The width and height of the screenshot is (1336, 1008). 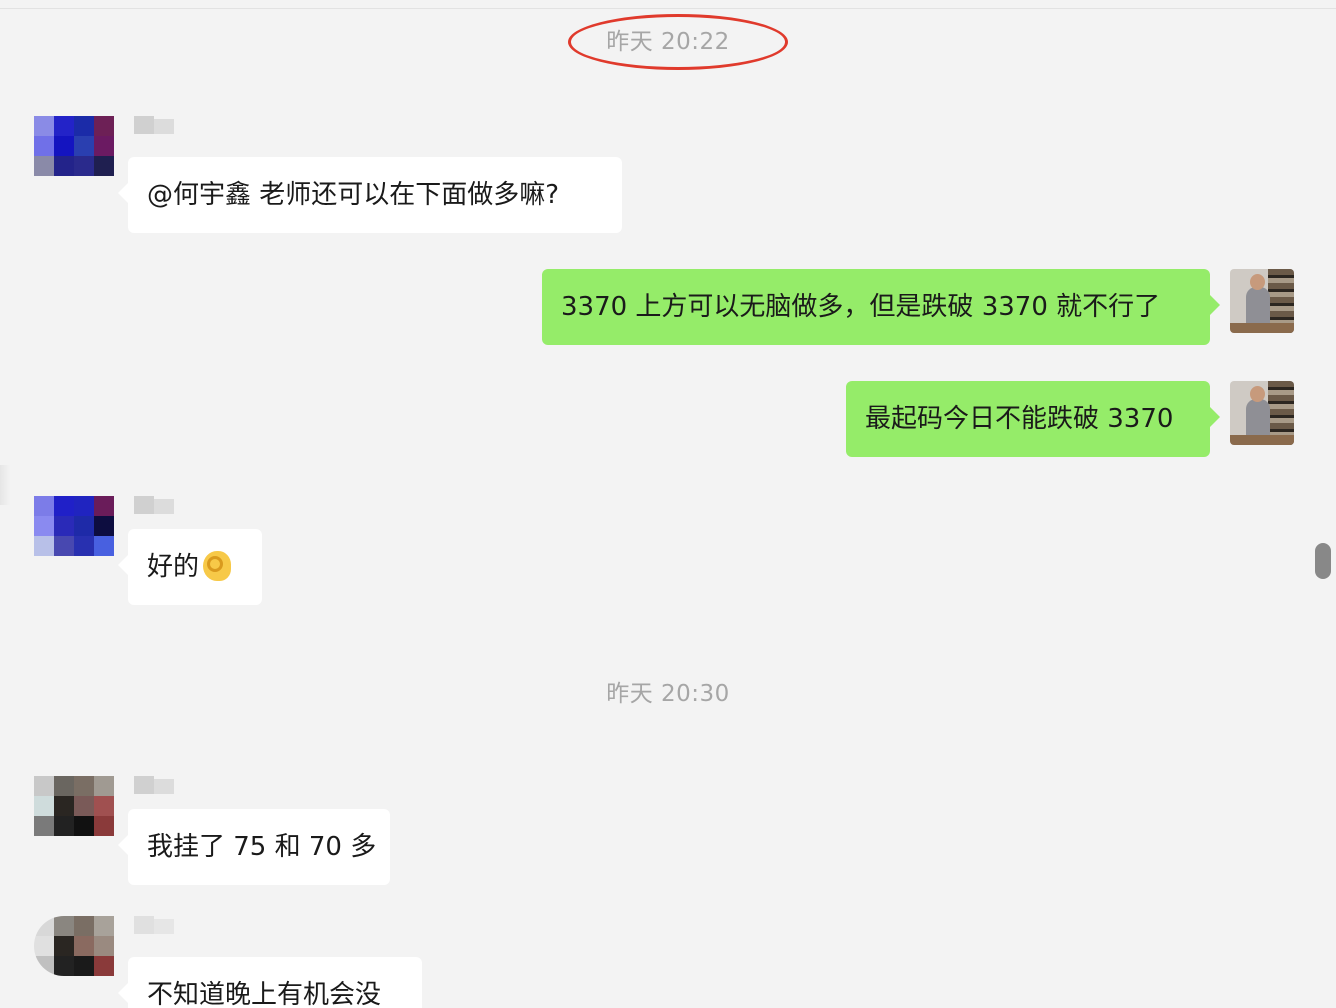 What do you see at coordinates (1019, 419) in the screenshot?
I see `message-text: 最起码今日不能跌破 3370` at bounding box center [1019, 419].